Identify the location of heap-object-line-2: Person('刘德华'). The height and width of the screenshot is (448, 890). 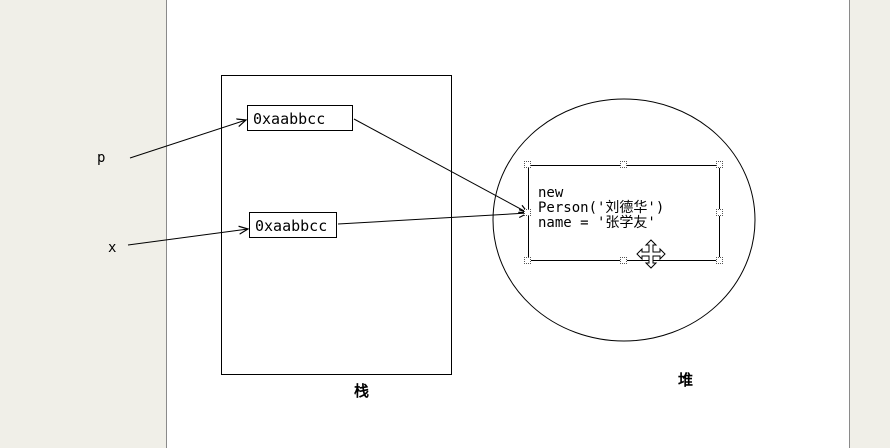
(601, 208).